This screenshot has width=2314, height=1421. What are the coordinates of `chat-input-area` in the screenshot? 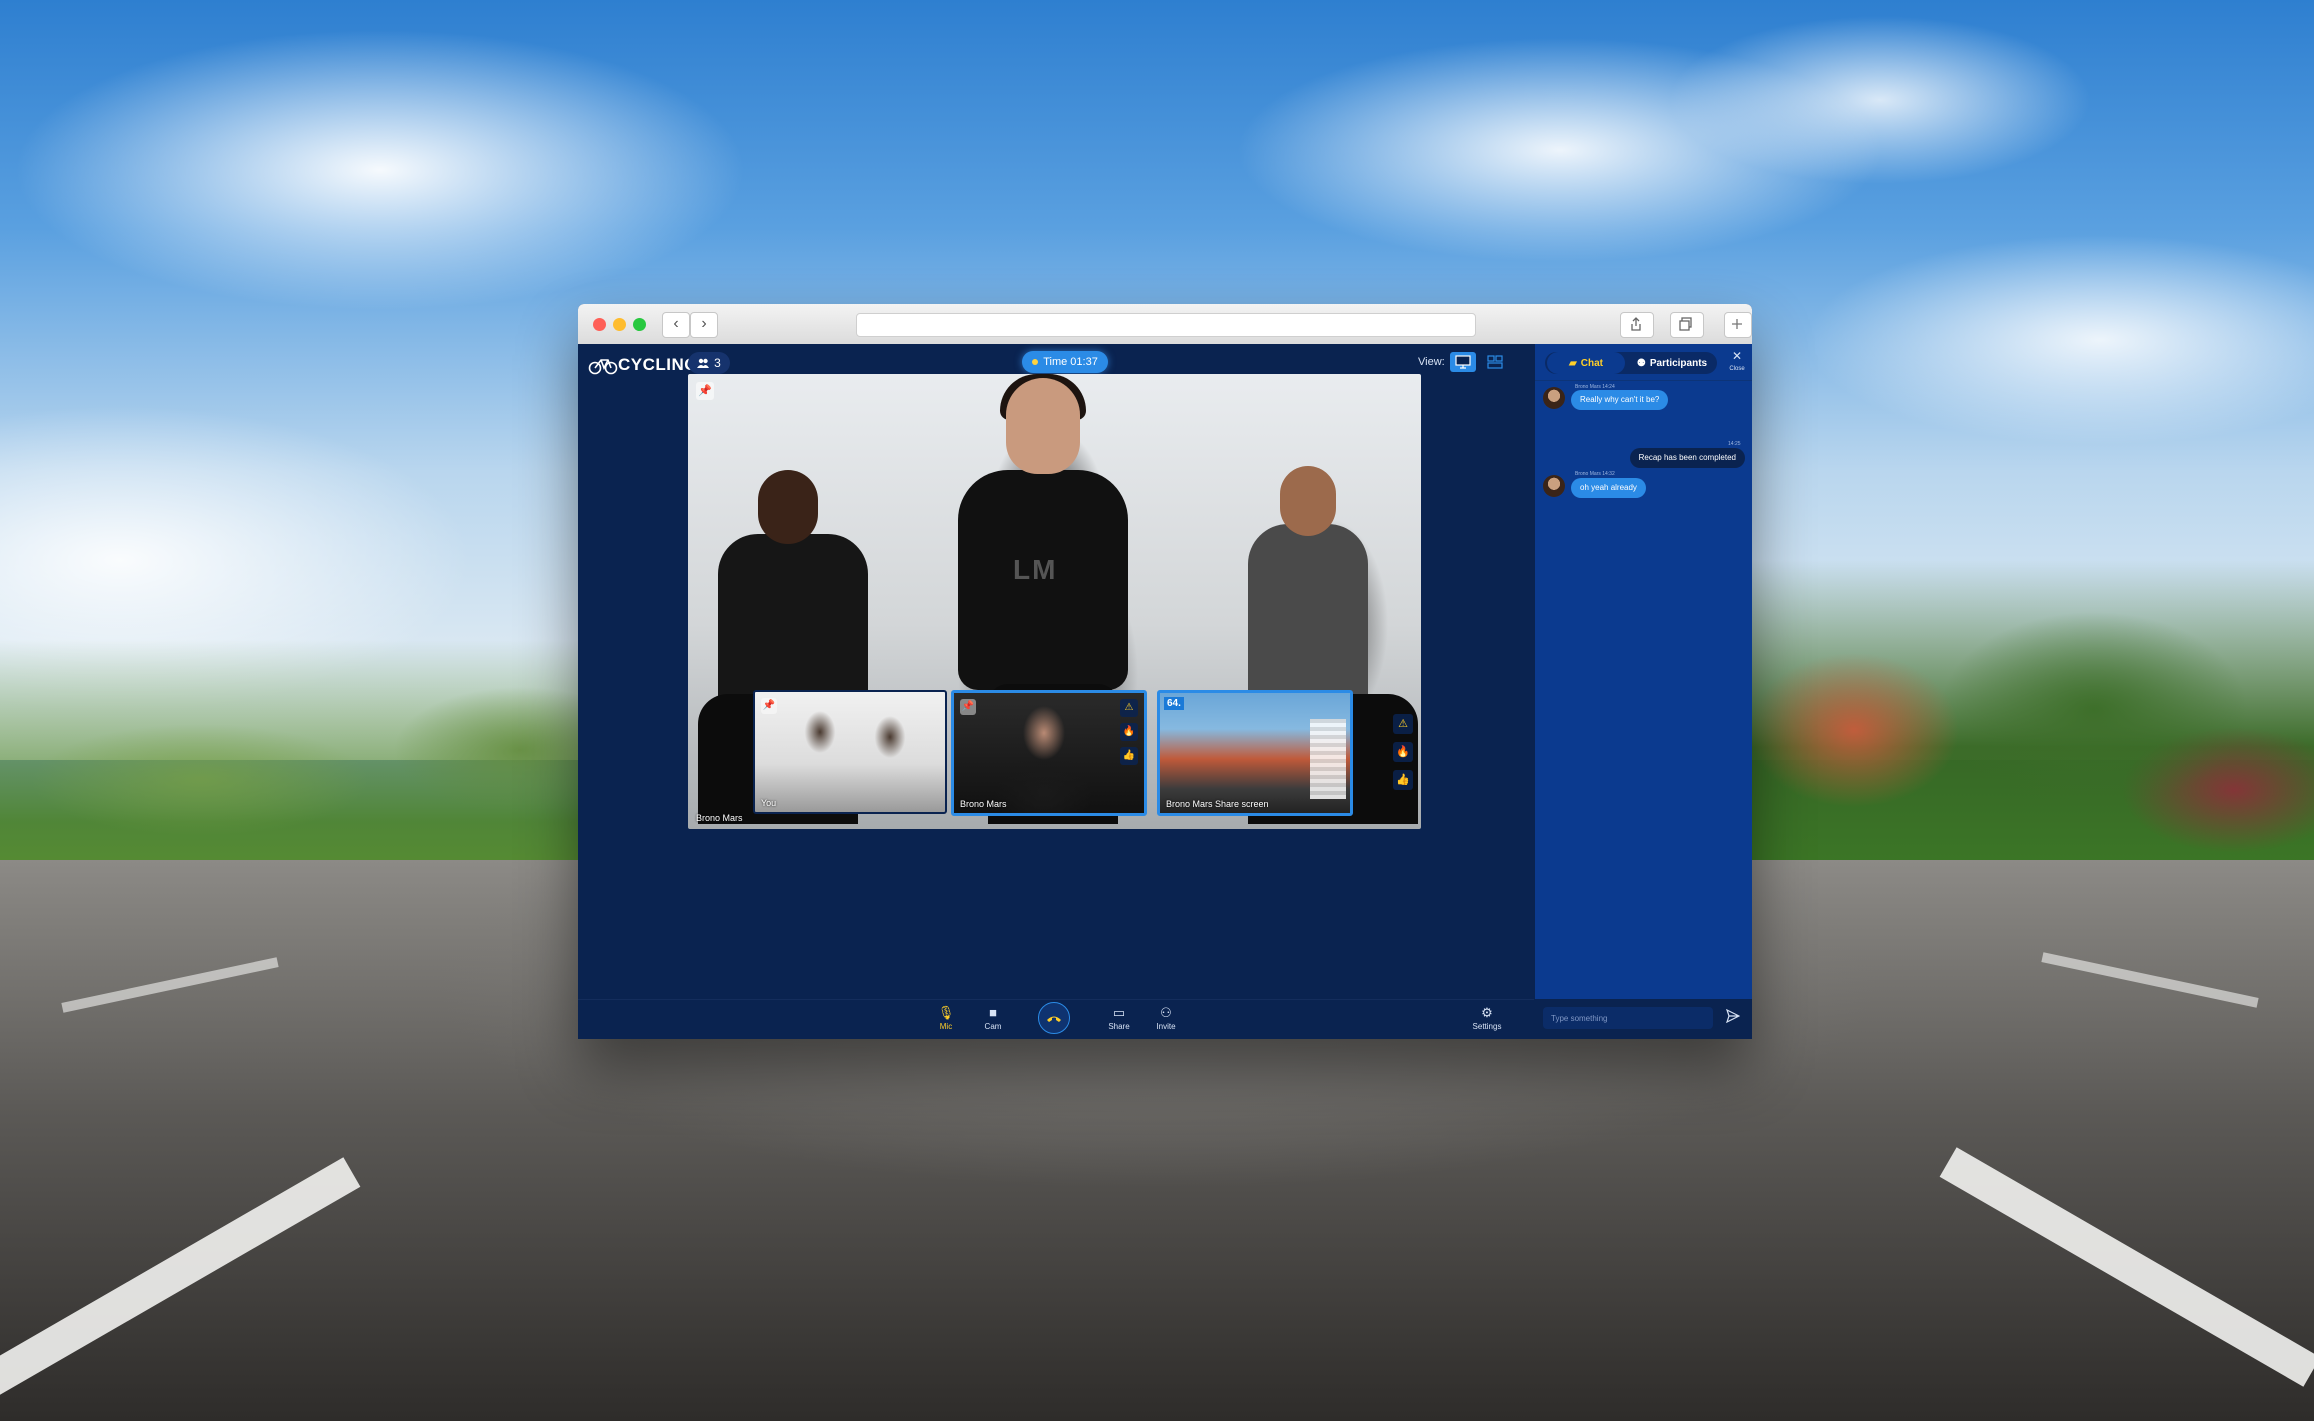 It's located at (1643, 1019).